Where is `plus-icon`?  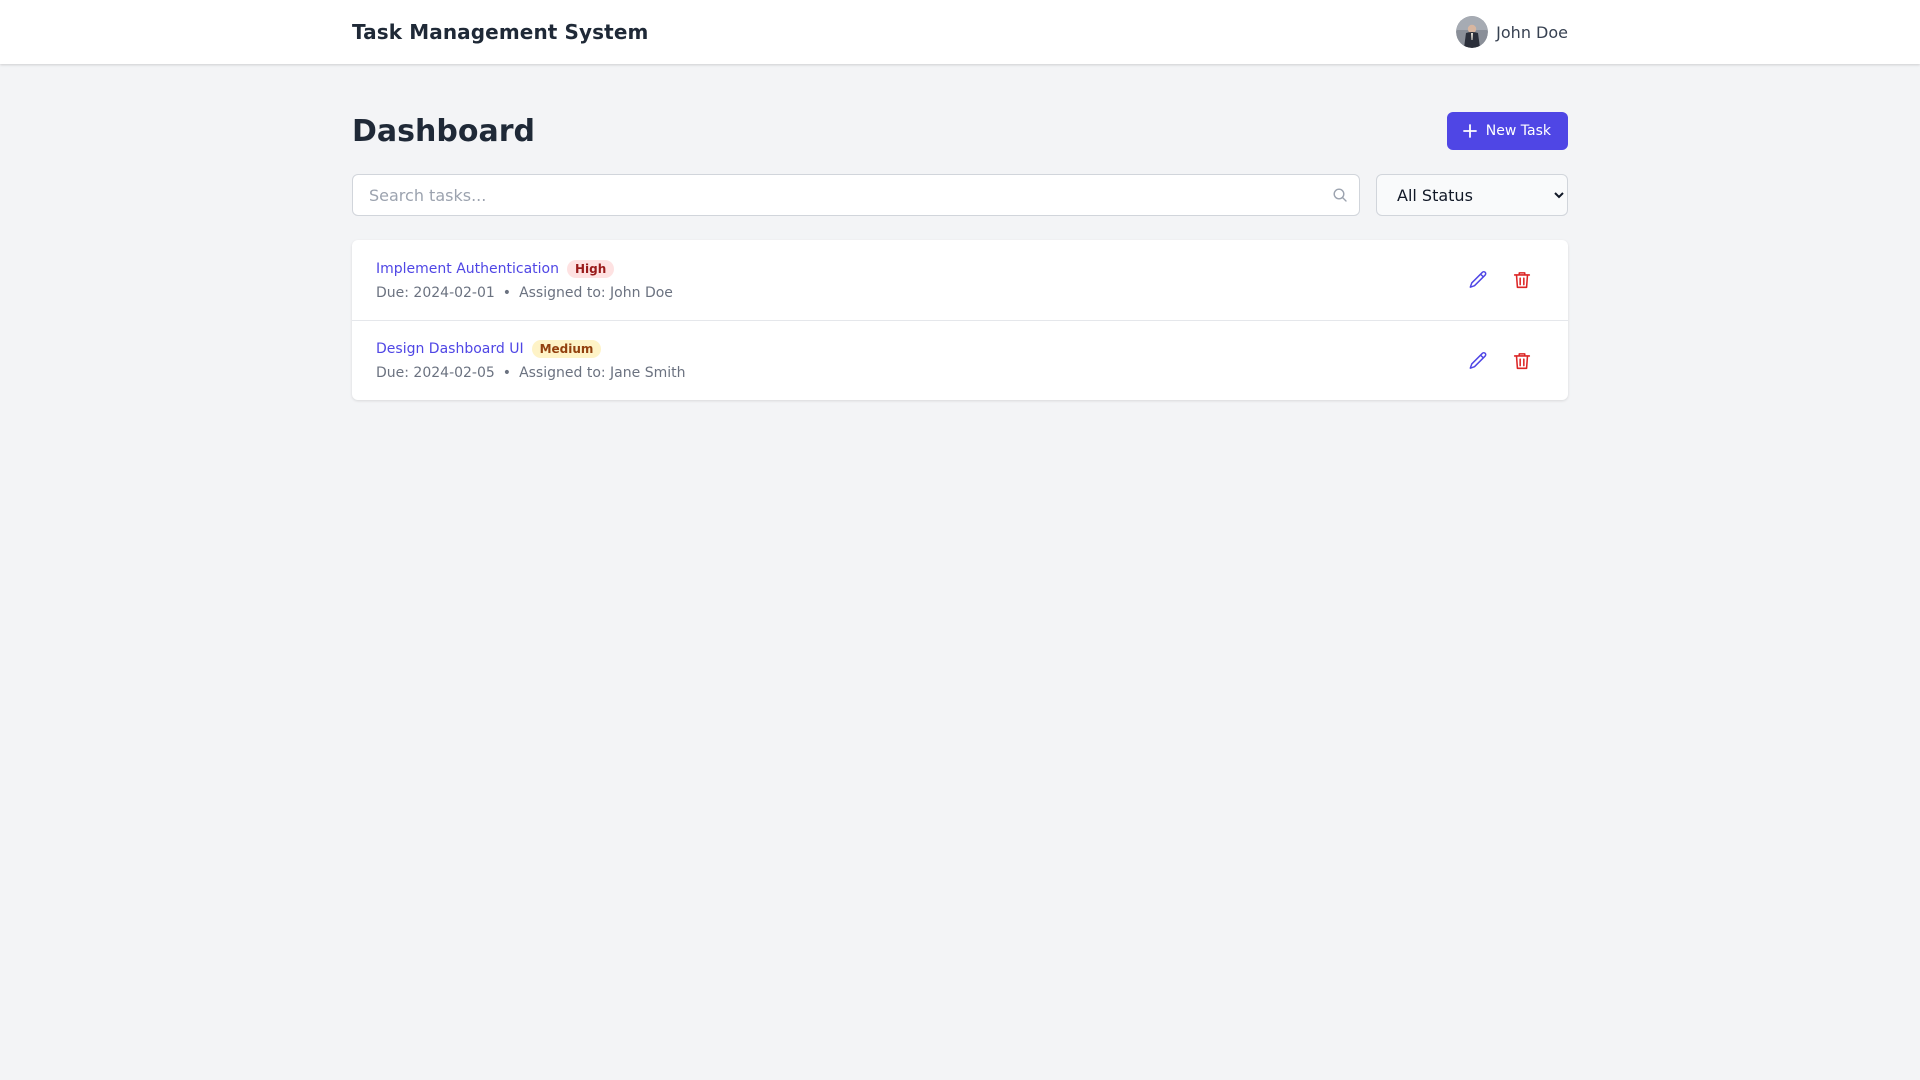 plus-icon is located at coordinates (1470, 131).